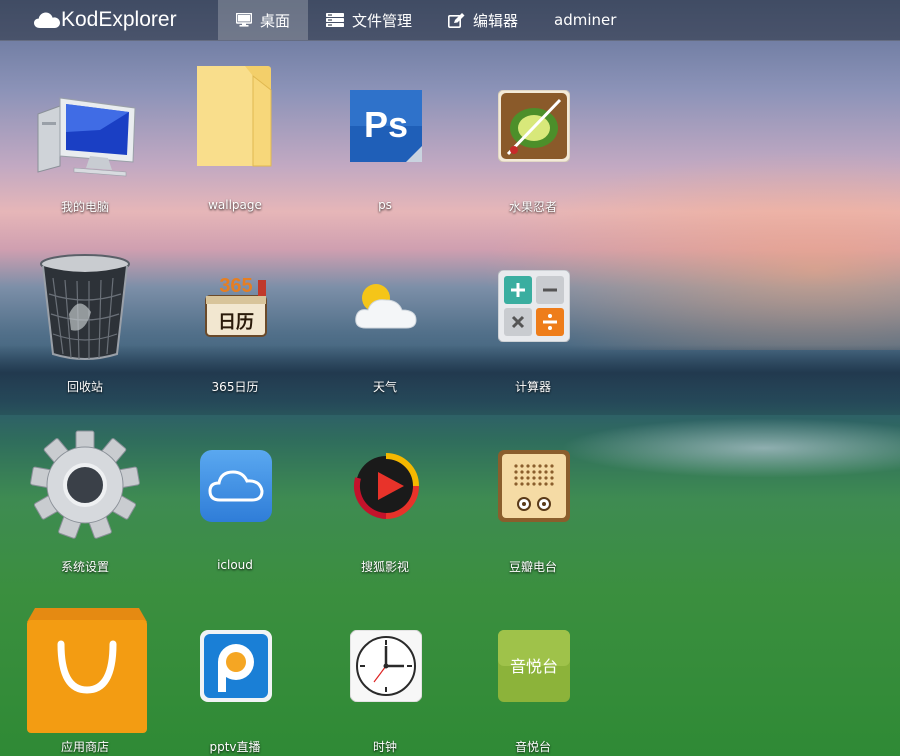 Image resolution: width=900 pixels, height=756 pixels. Describe the element at coordinates (275, 20) in the screenshot. I see `nav-item-label: 桌面` at that location.